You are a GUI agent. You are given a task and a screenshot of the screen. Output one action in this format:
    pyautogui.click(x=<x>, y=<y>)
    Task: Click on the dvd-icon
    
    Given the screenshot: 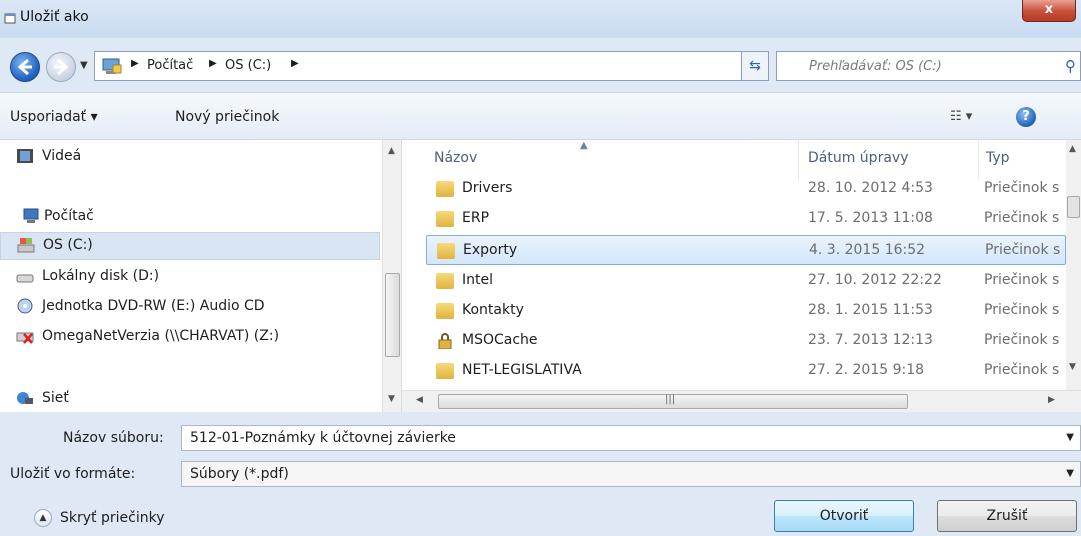 What is the action you would take?
    pyautogui.click(x=25, y=306)
    